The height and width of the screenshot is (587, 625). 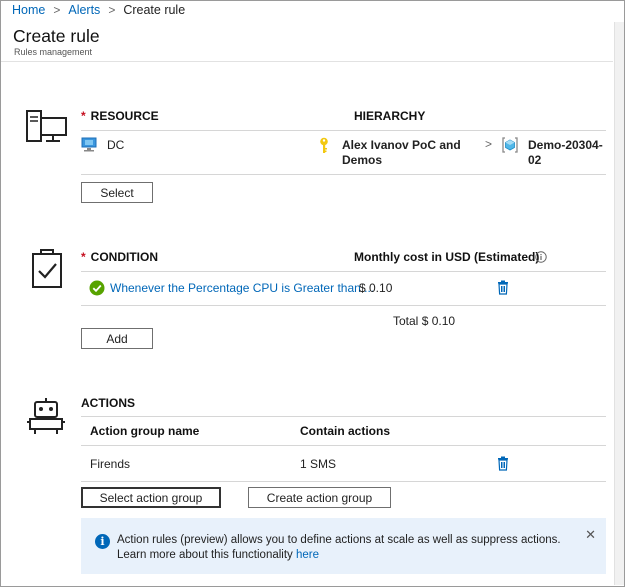 What do you see at coordinates (151, 497) in the screenshot?
I see `select-action-group-button: Select action group` at bounding box center [151, 497].